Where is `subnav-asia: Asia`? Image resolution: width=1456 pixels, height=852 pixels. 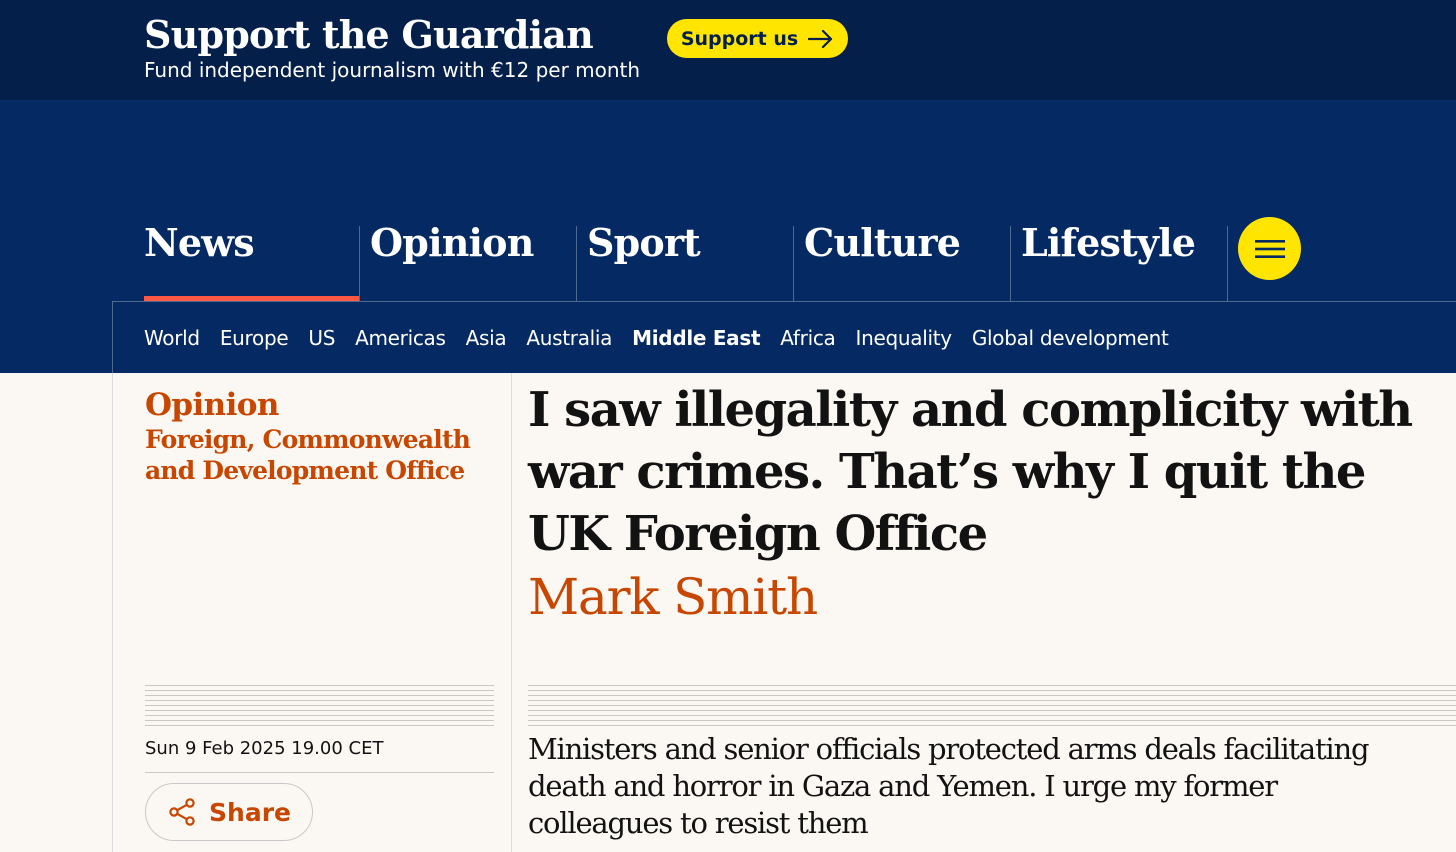
subnav-asia: Asia is located at coordinates (486, 341).